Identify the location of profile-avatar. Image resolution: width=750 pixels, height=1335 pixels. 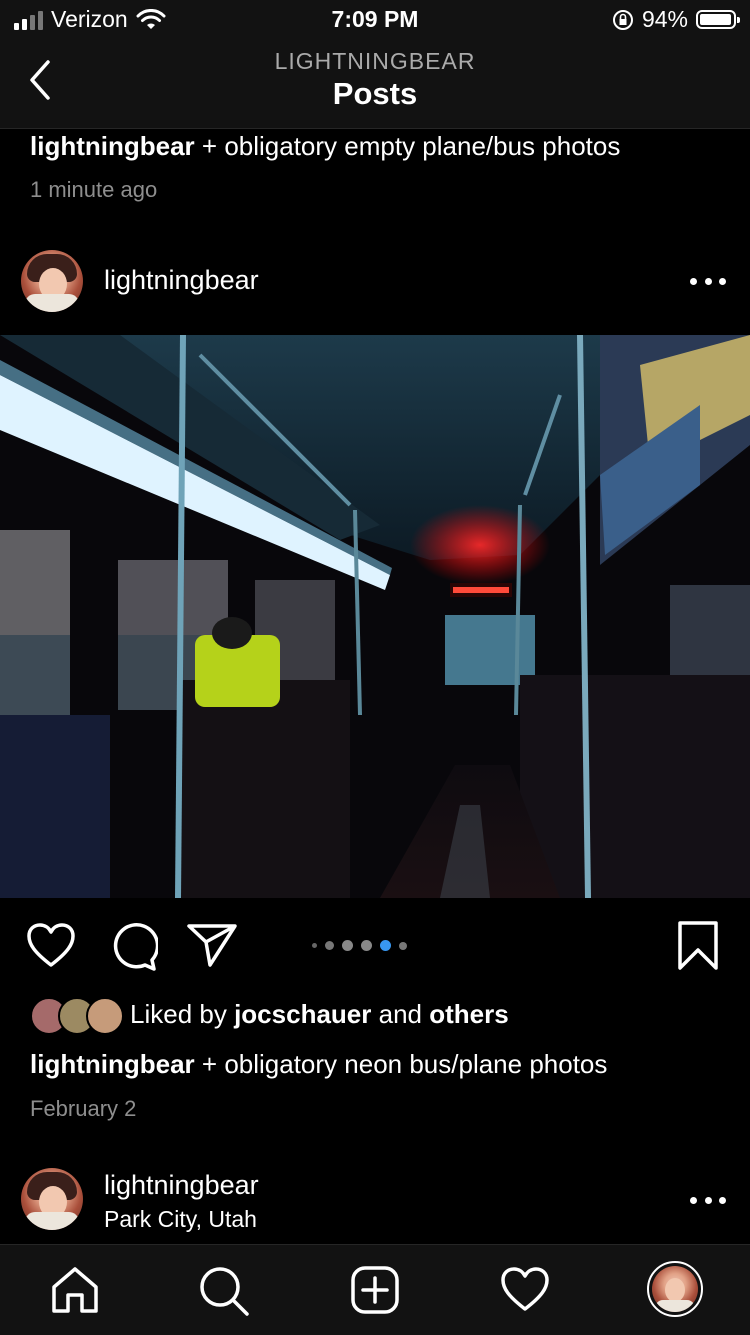
(675, 1289).